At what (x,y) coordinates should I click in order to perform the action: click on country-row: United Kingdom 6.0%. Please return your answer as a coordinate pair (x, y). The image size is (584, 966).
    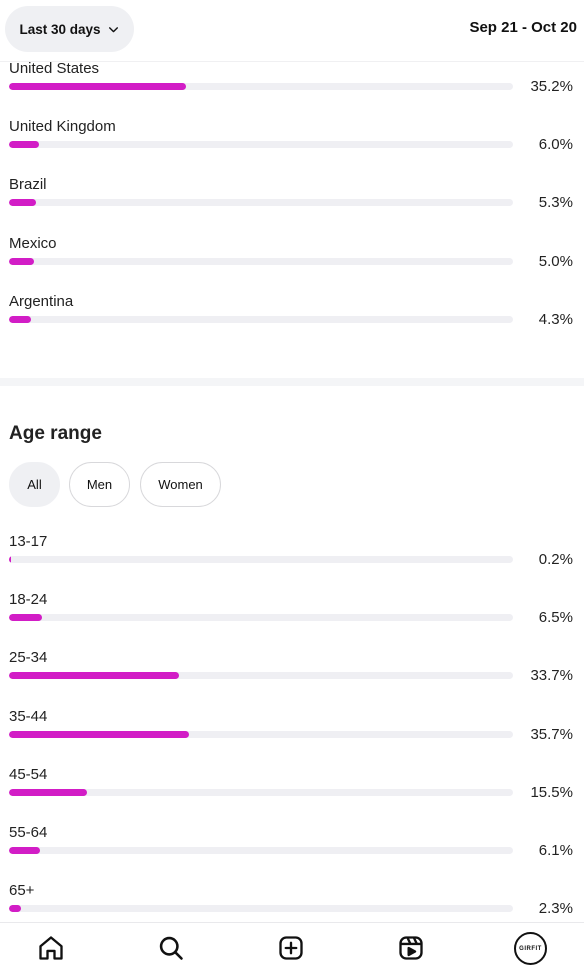
    Looking at the image, I should click on (292, 147).